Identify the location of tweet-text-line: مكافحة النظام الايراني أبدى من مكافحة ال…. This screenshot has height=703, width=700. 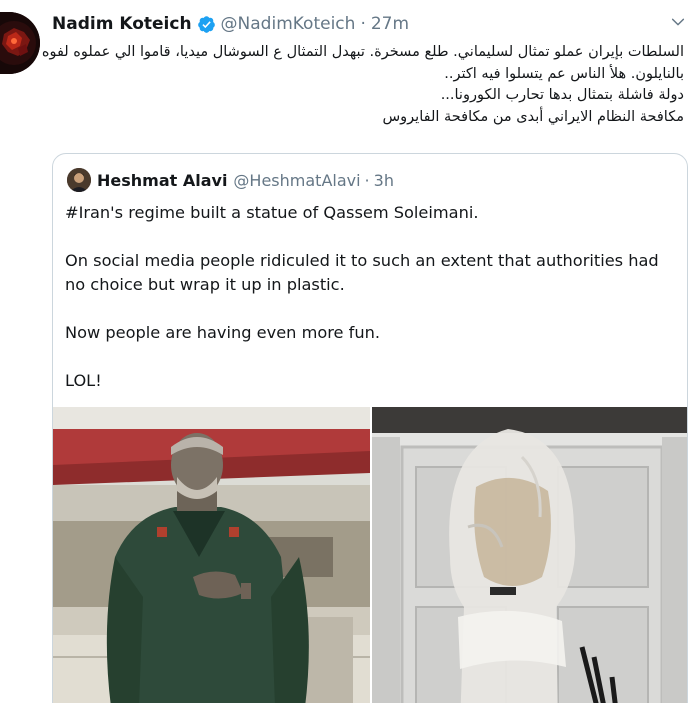
(533, 116).